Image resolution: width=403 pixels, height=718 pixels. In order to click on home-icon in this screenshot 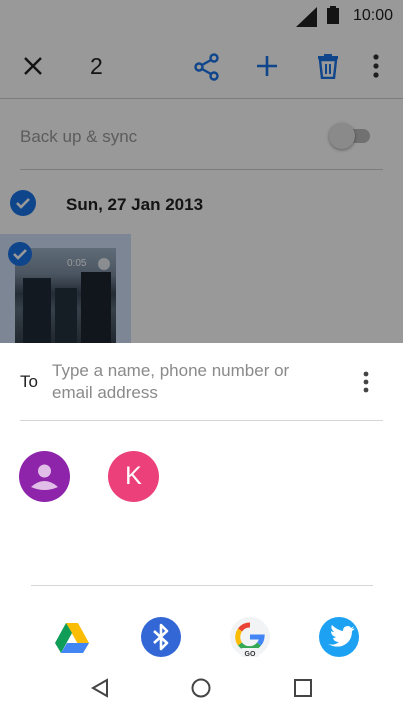, I will do `click(201, 688)`.